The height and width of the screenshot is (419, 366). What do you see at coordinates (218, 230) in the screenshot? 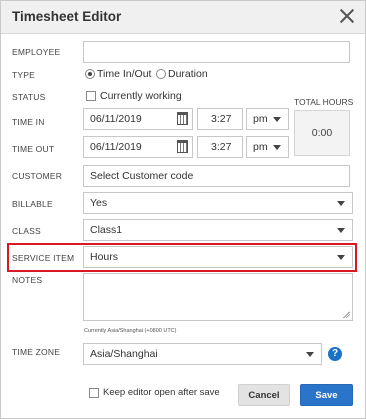
I see `class-select: Class1` at bounding box center [218, 230].